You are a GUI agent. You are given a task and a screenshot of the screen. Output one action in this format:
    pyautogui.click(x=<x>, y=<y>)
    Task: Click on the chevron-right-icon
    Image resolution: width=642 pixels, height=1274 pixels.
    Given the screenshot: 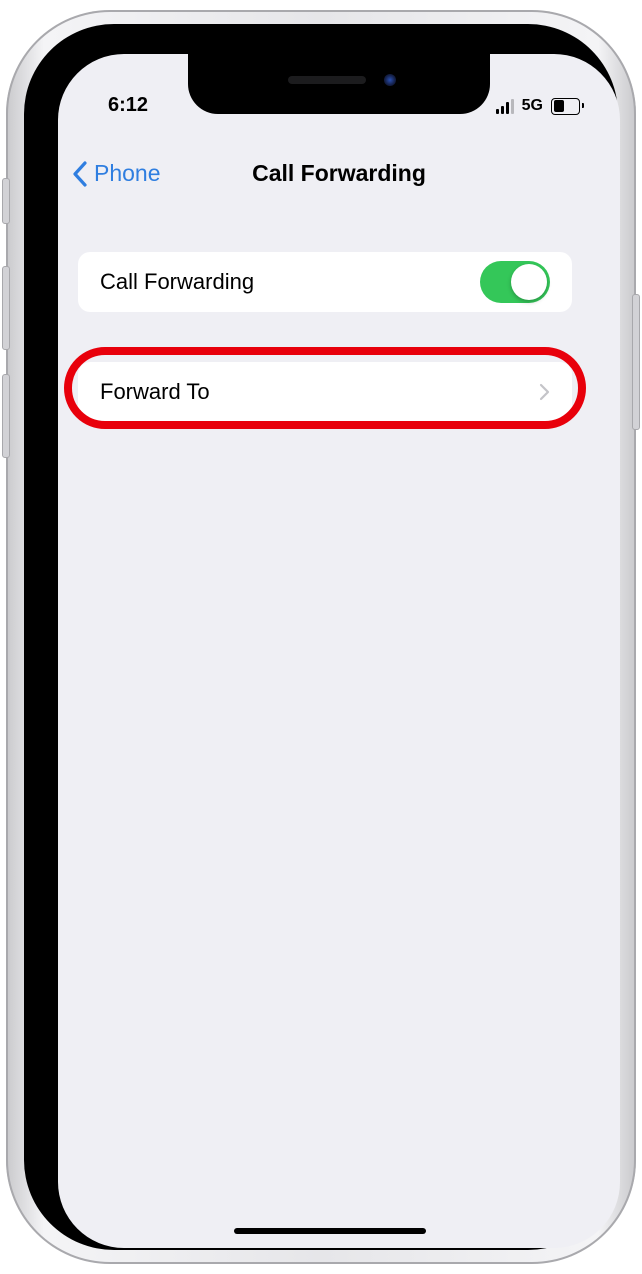 What is the action you would take?
    pyautogui.click(x=544, y=392)
    